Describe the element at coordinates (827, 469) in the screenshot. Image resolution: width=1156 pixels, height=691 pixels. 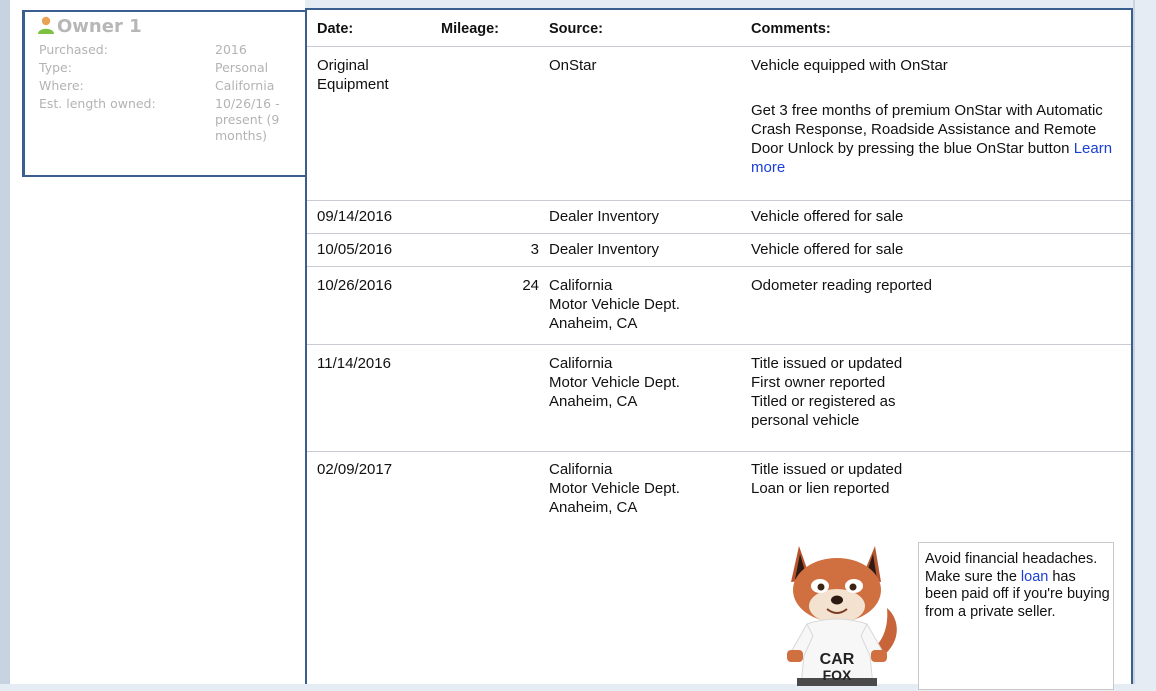
I see `row-5-comment-0: Title issued or updated` at that location.